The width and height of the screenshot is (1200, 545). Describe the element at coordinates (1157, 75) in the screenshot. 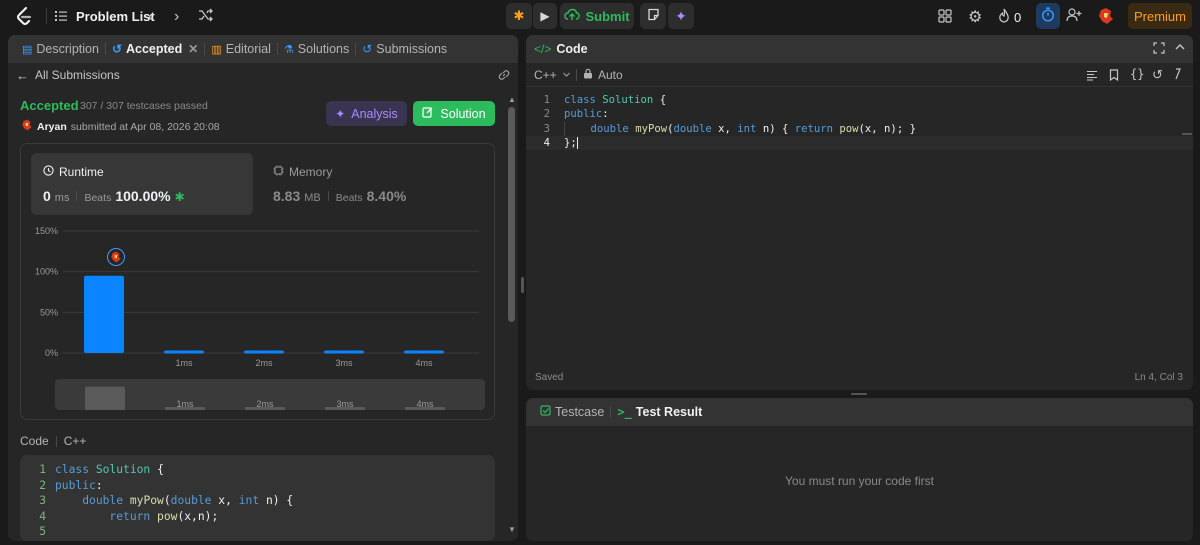

I see `reset-icon: ↺` at that location.